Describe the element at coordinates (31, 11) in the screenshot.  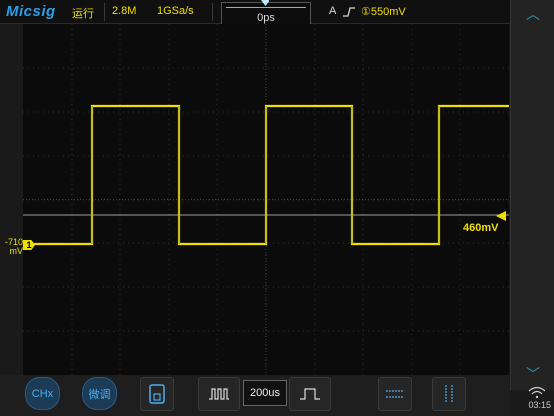
I see `brand-logo: Micsig` at that location.